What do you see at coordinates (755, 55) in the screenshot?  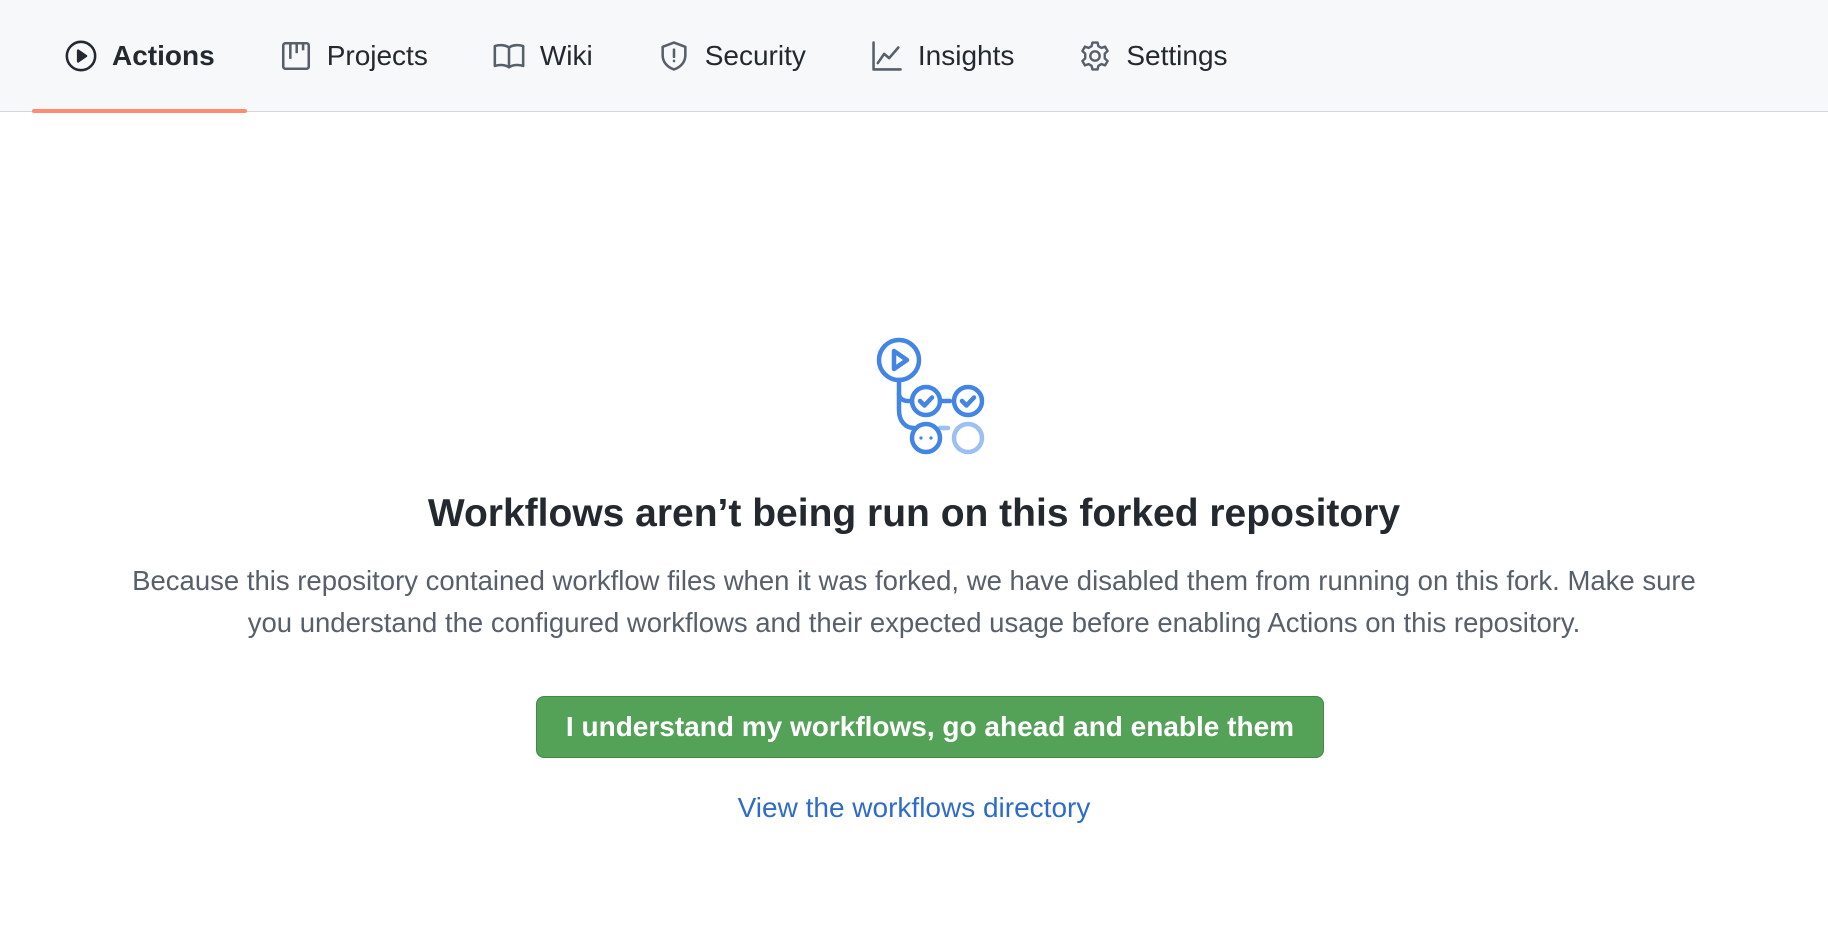 I see `tab-label: Security` at bounding box center [755, 55].